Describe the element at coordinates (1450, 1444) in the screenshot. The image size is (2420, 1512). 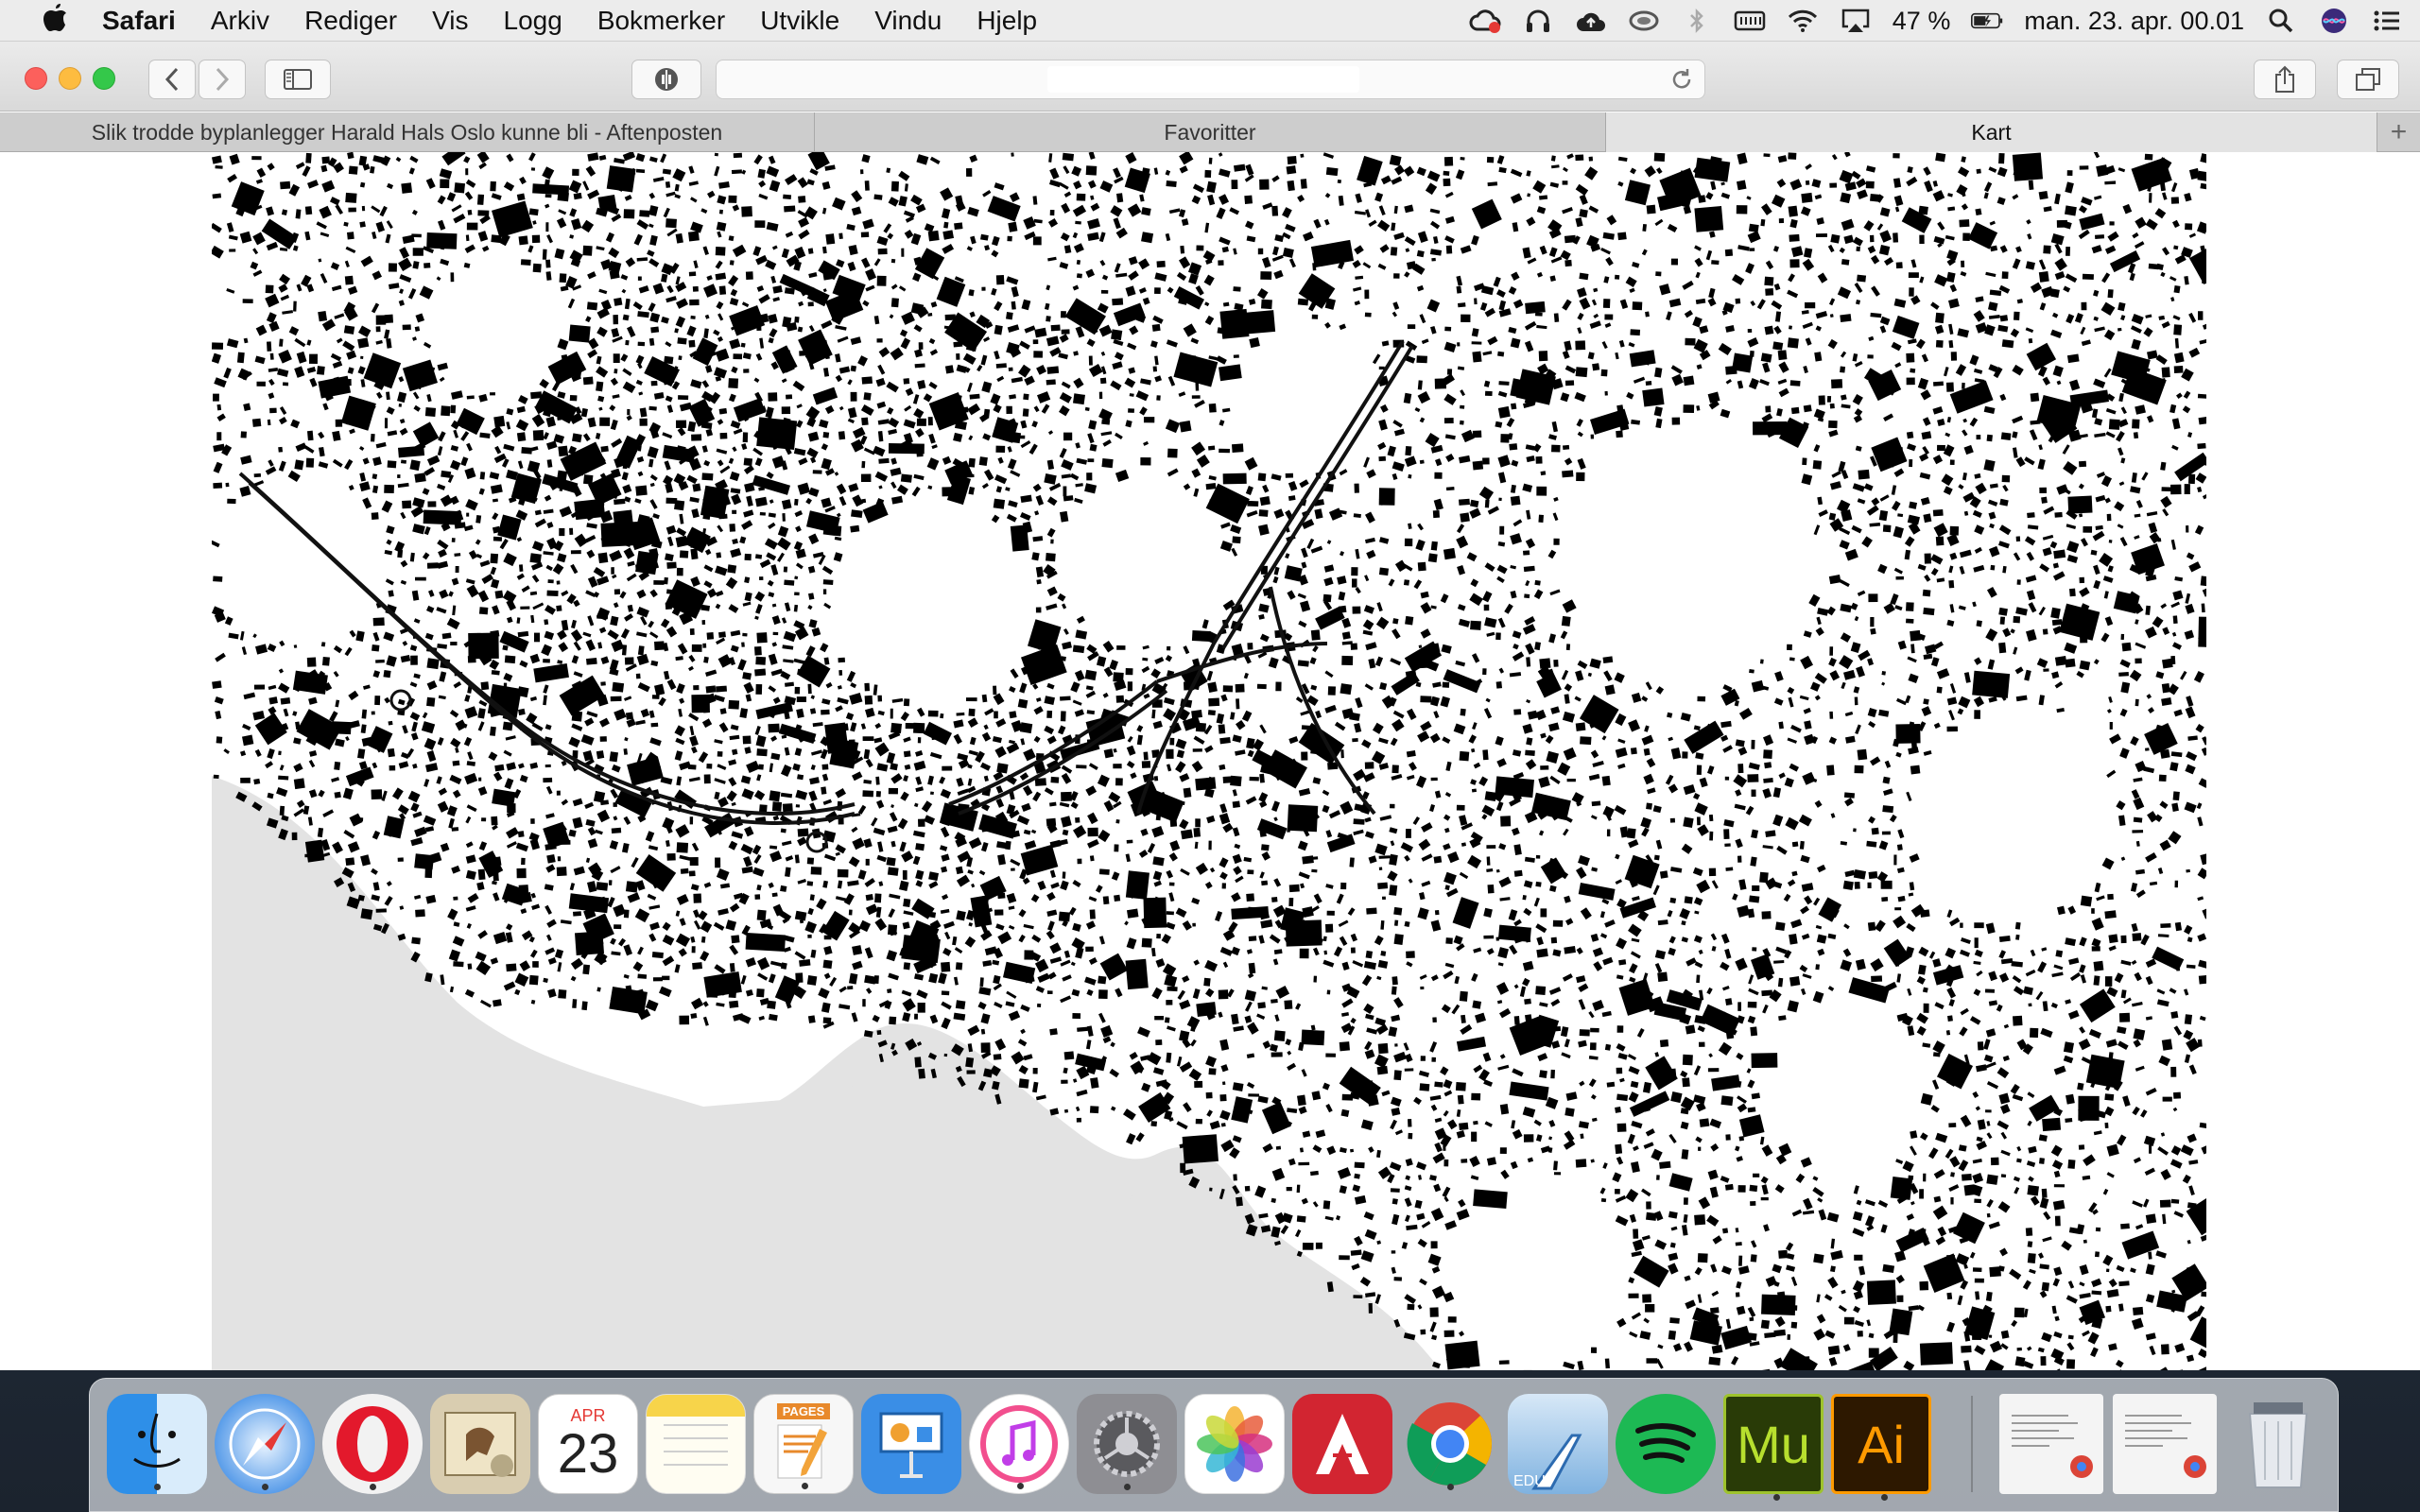
I see `chrome-icon` at that location.